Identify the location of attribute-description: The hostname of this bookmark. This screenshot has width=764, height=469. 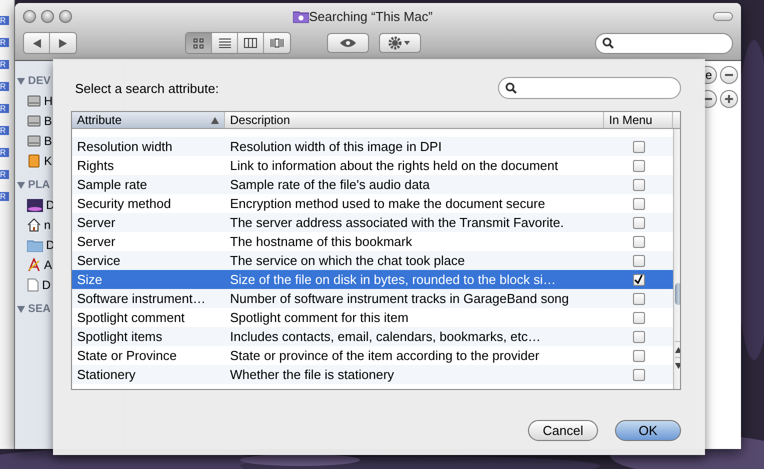
(321, 241).